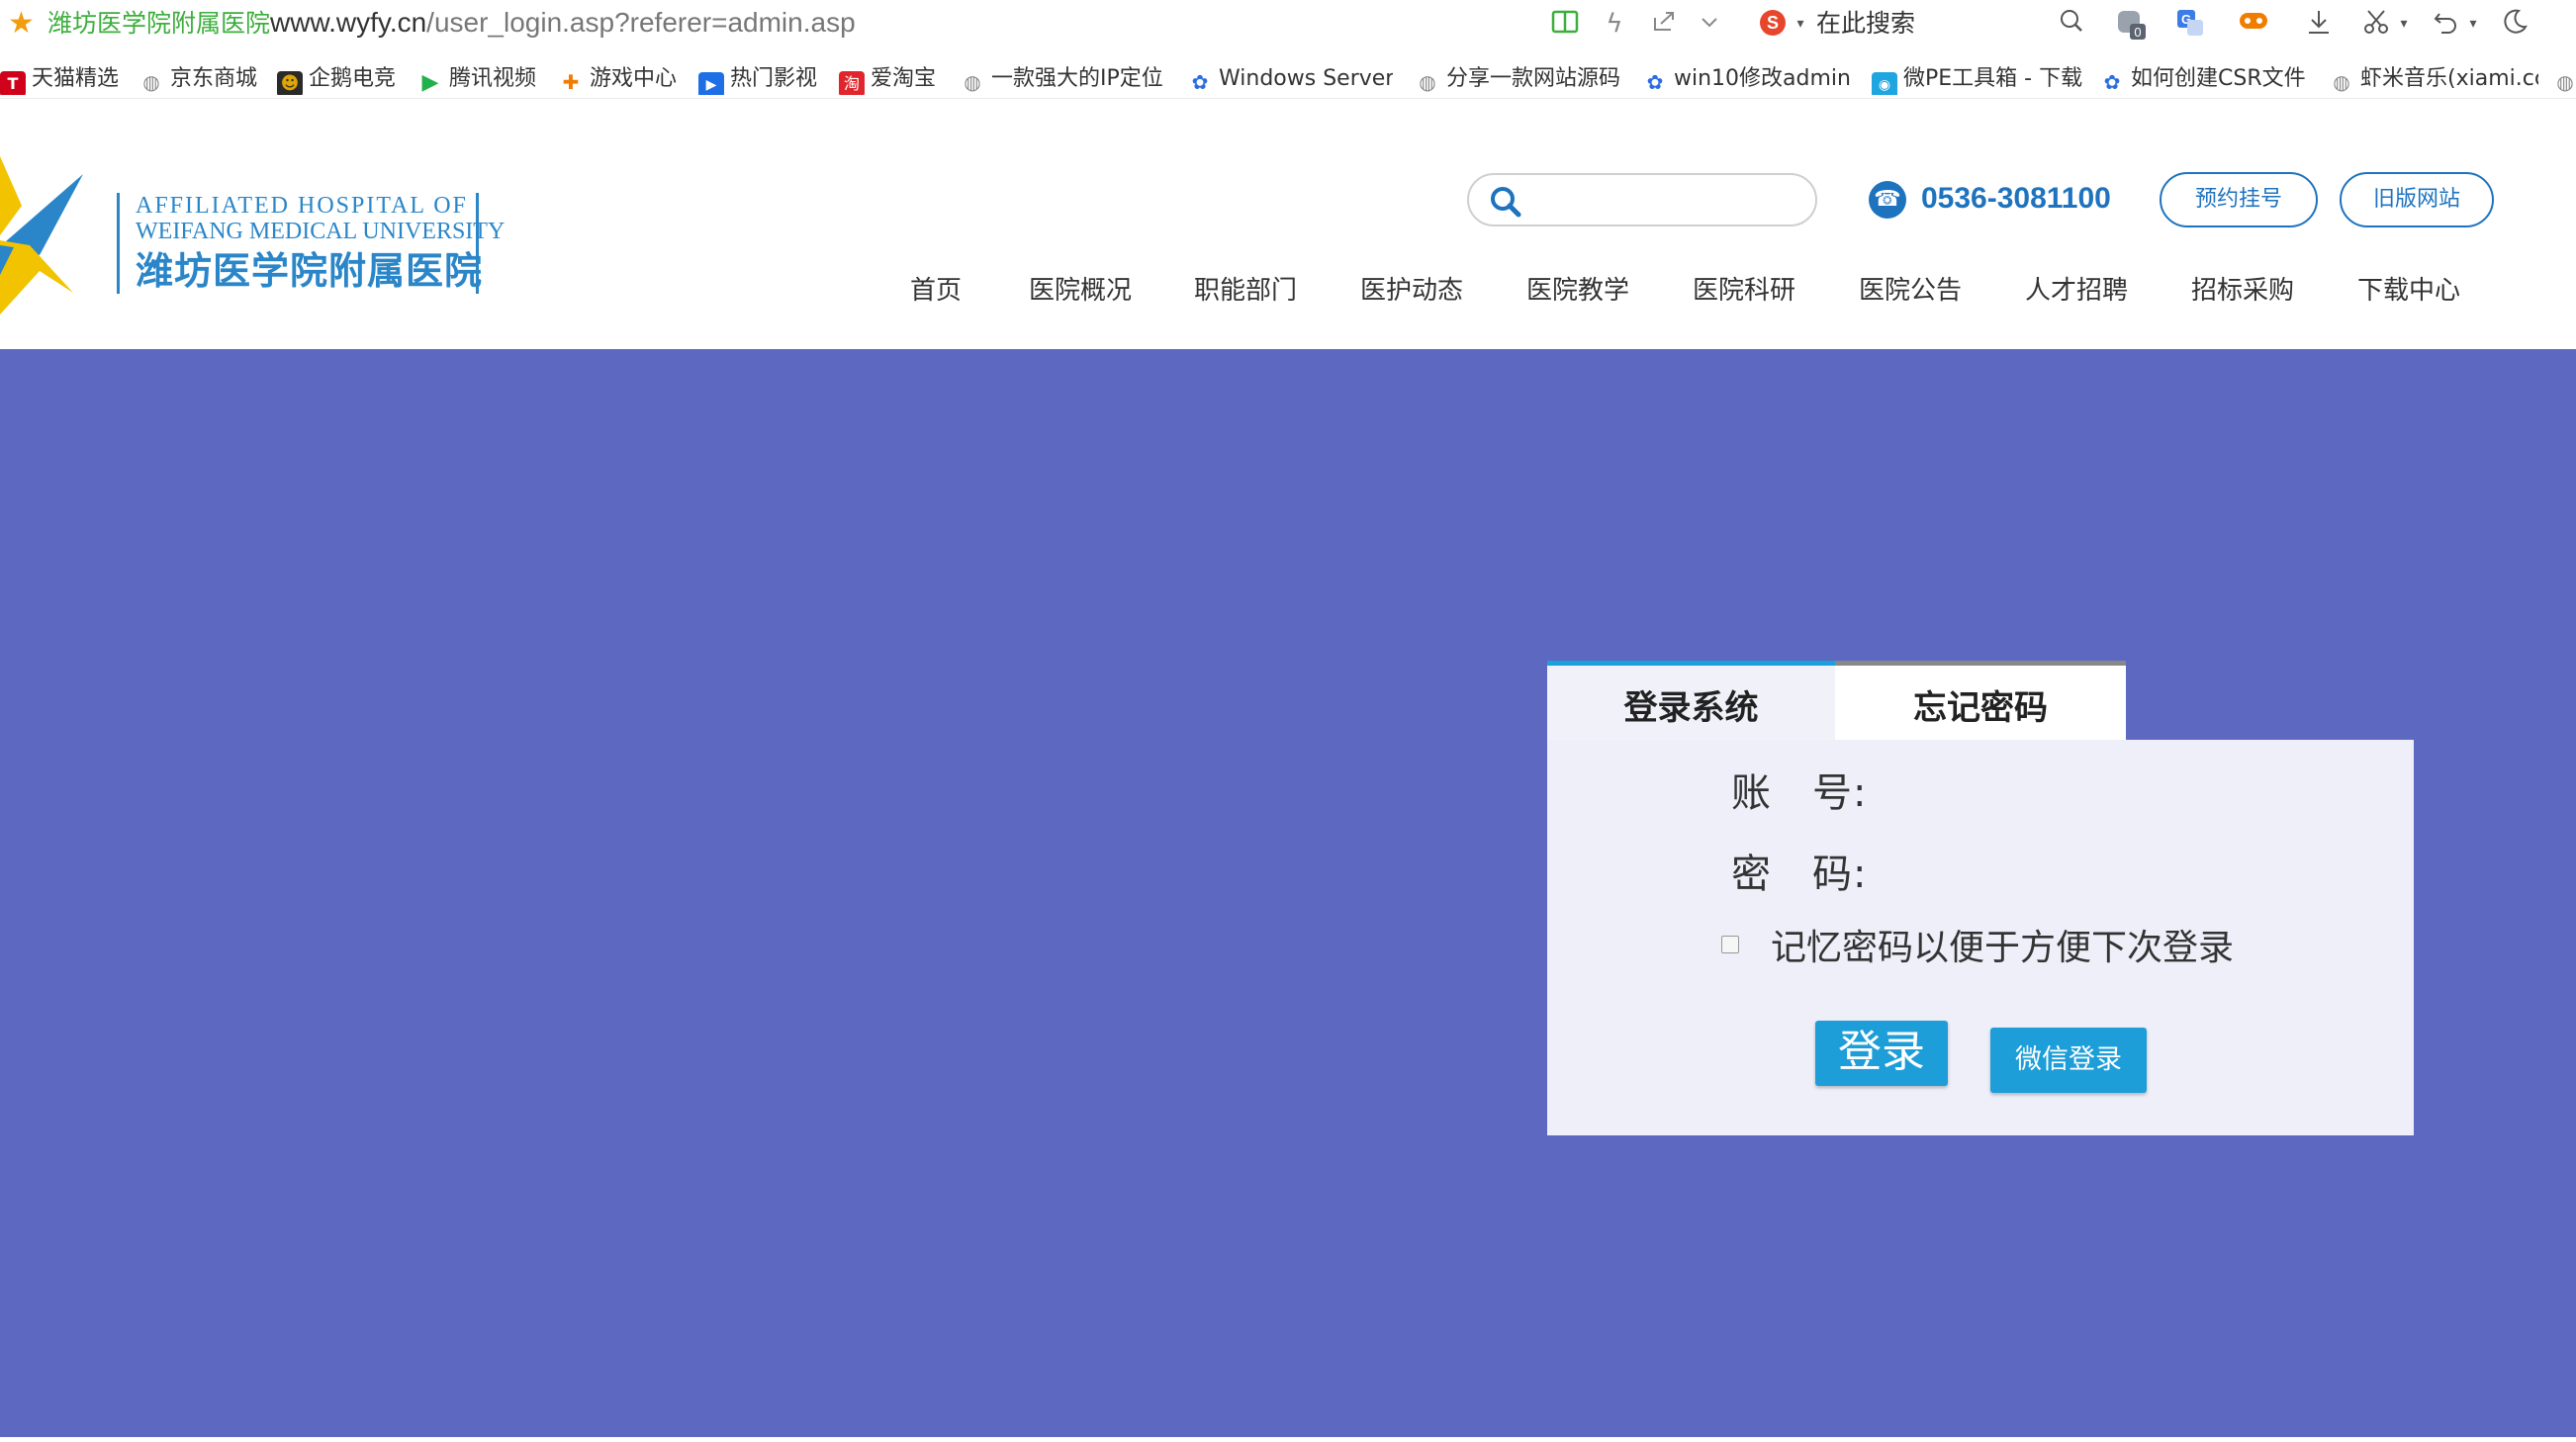  I want to click on logo-english-line1: AFFILIATED HOSPITAL OF, so click(302, 206).